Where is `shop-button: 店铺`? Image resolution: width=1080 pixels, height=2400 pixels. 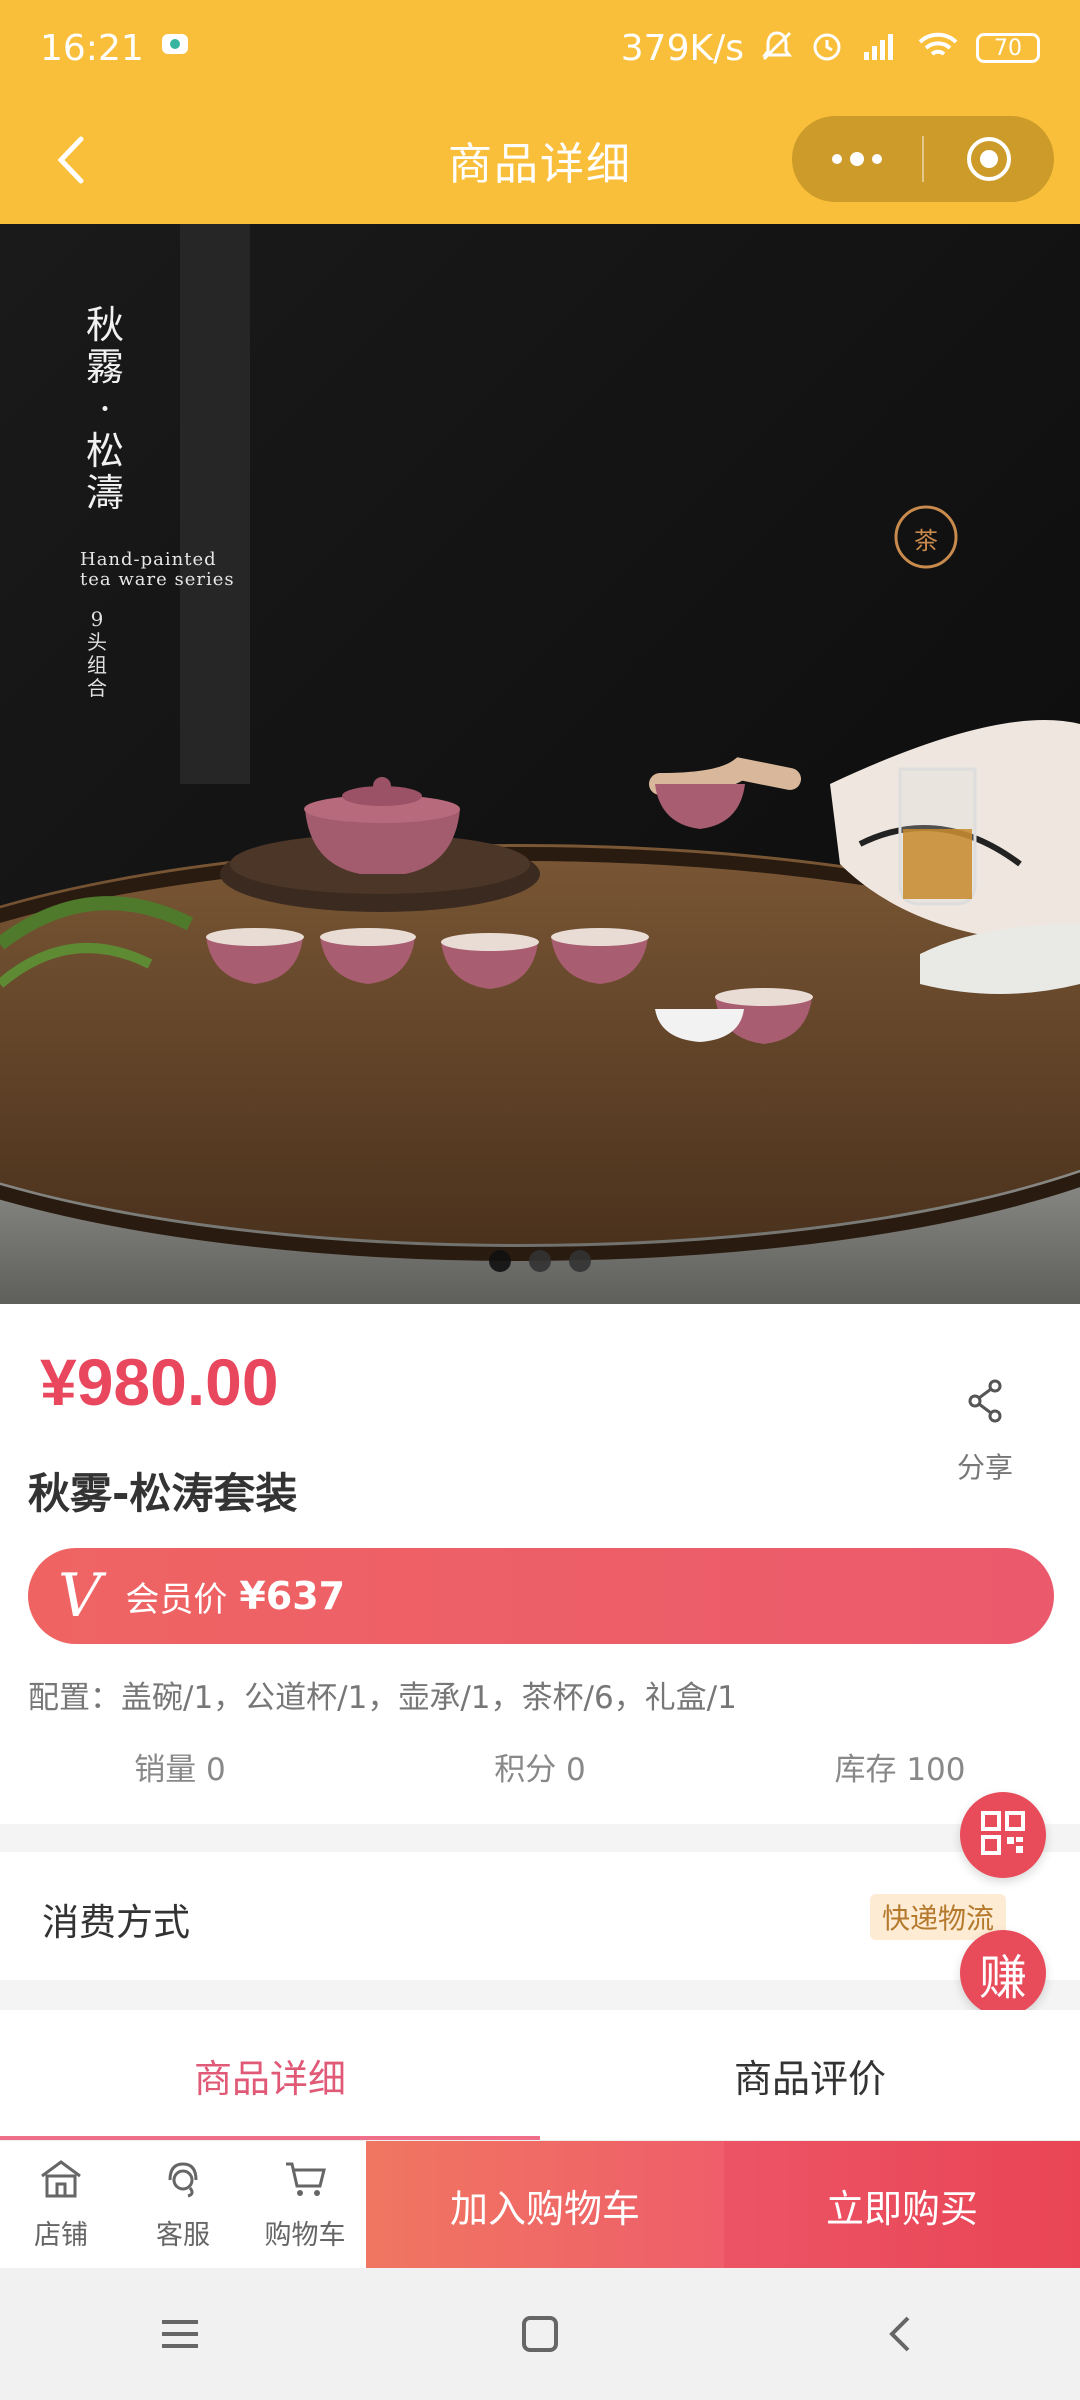 shop-button: 店铺 is located at coordinates (61, 2205).